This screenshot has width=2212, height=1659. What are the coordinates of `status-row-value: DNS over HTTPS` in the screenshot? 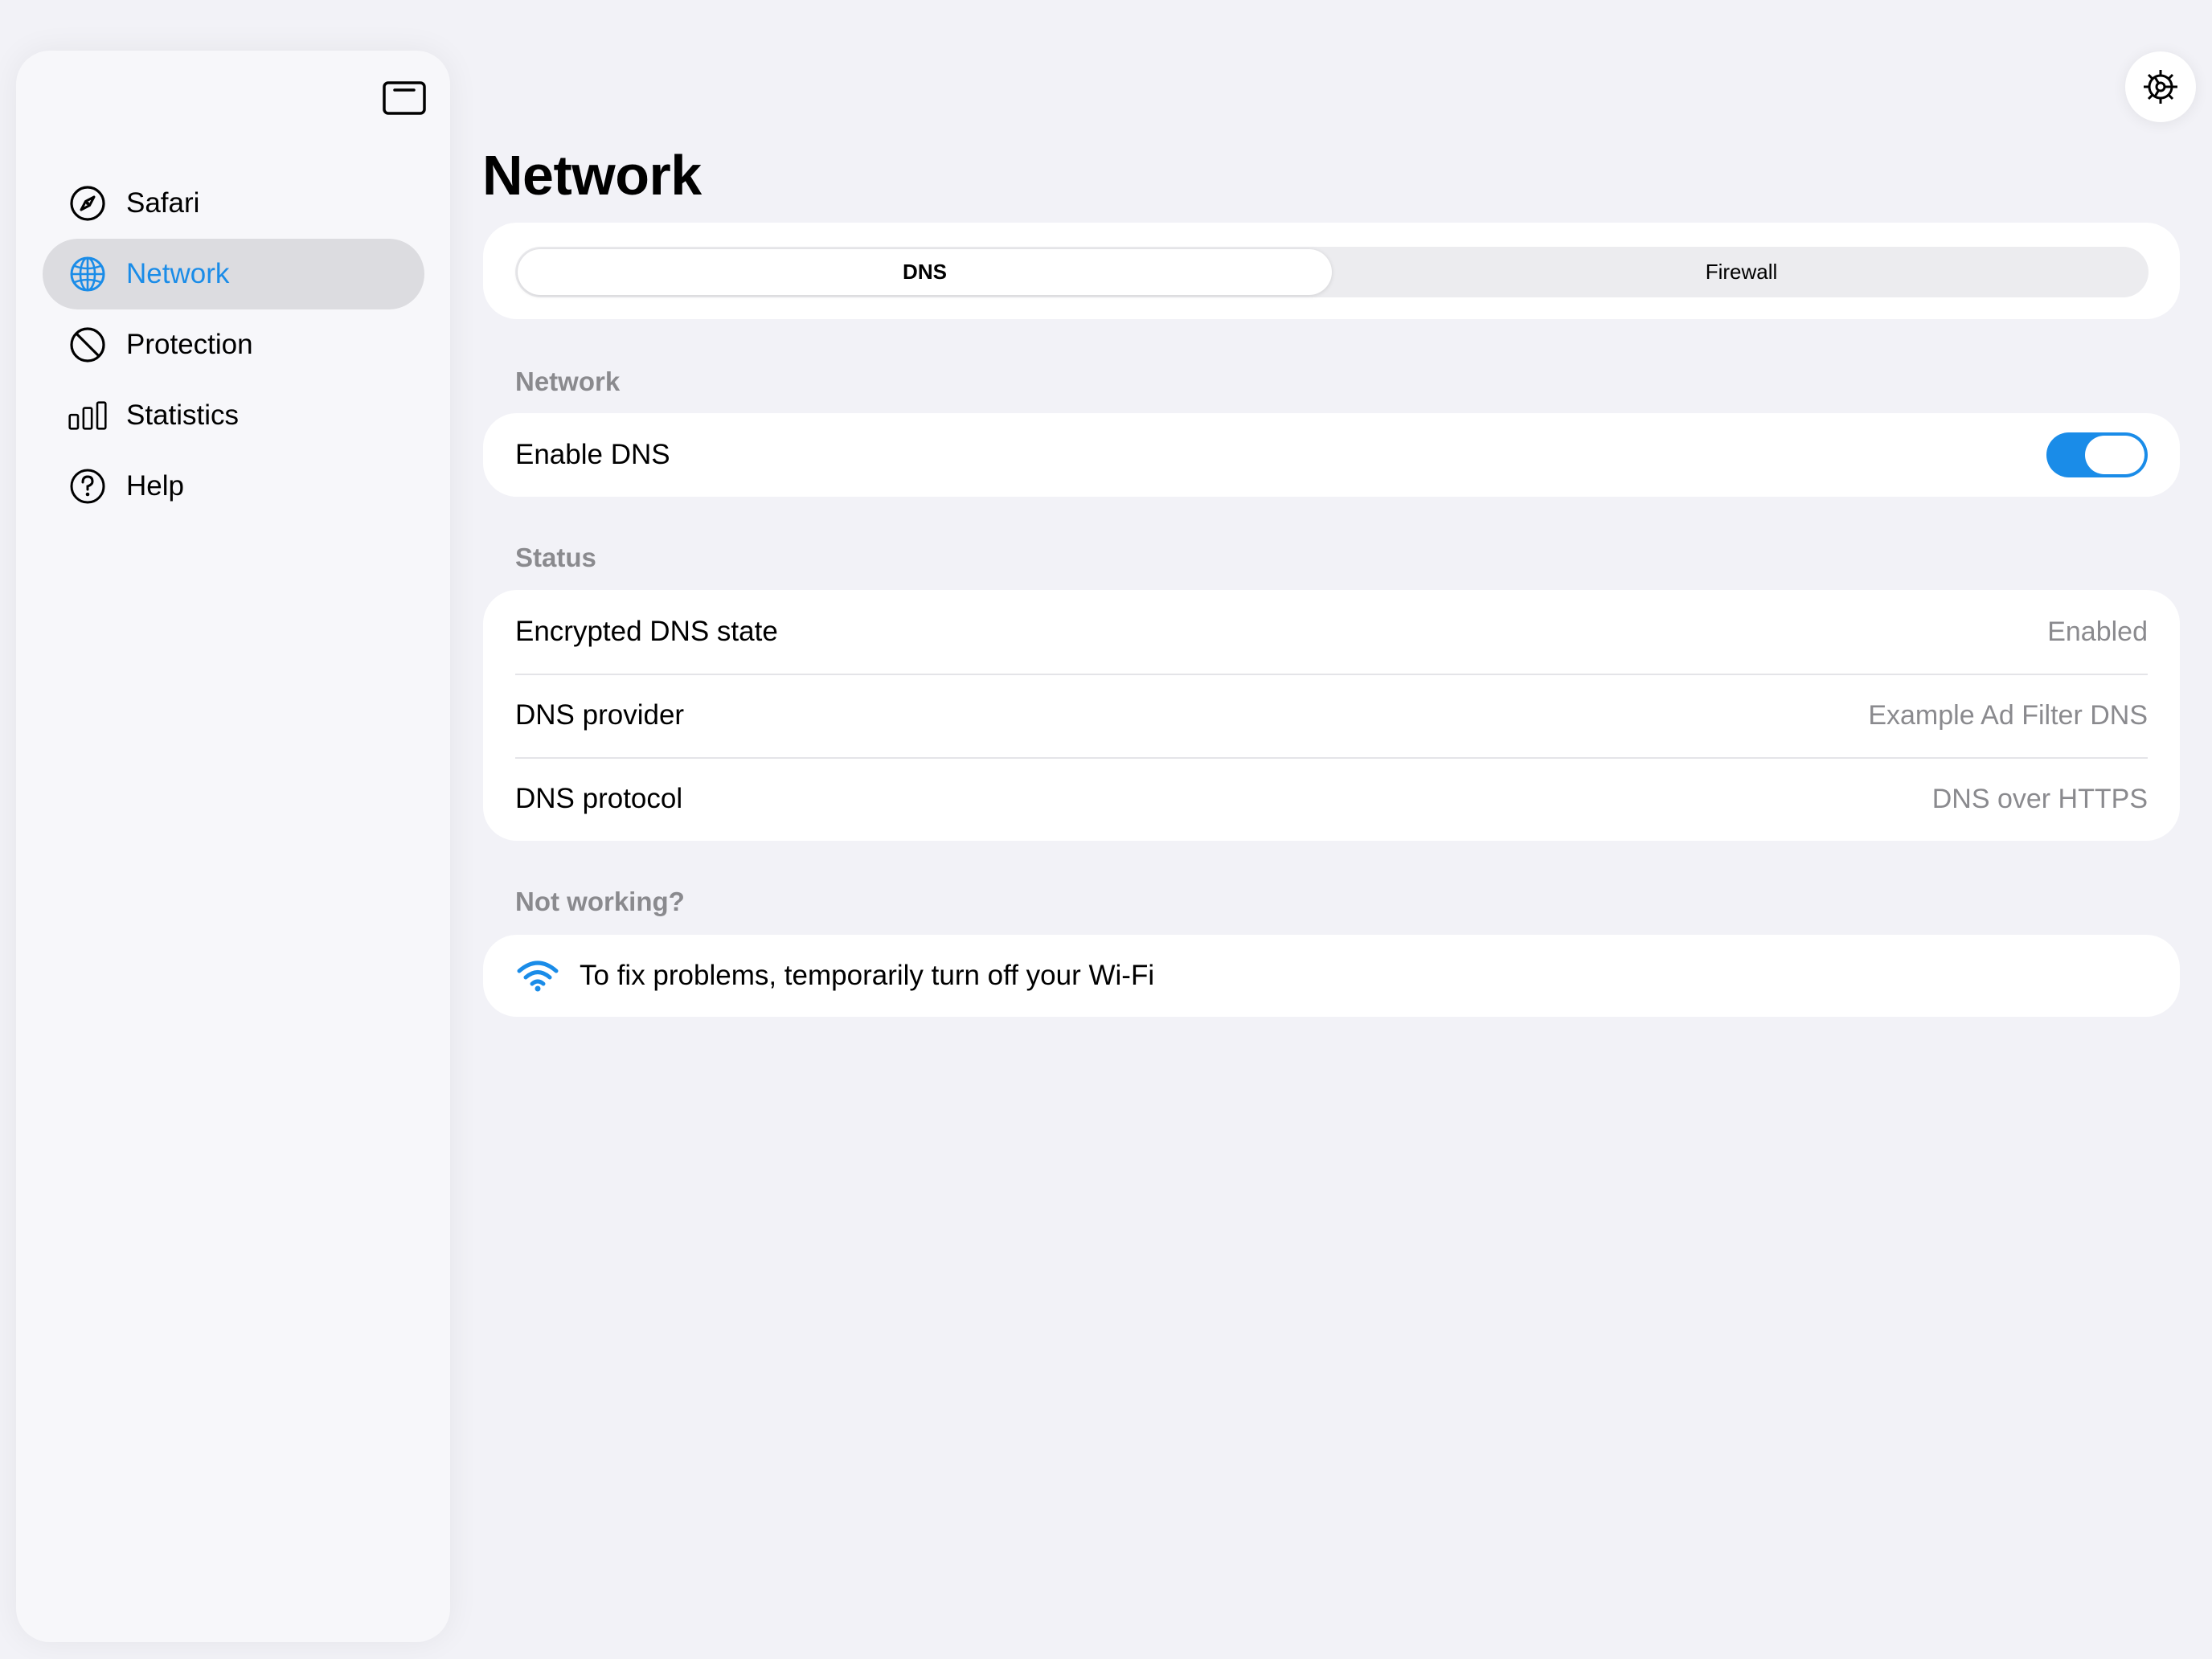 It's located at (2040, 798).